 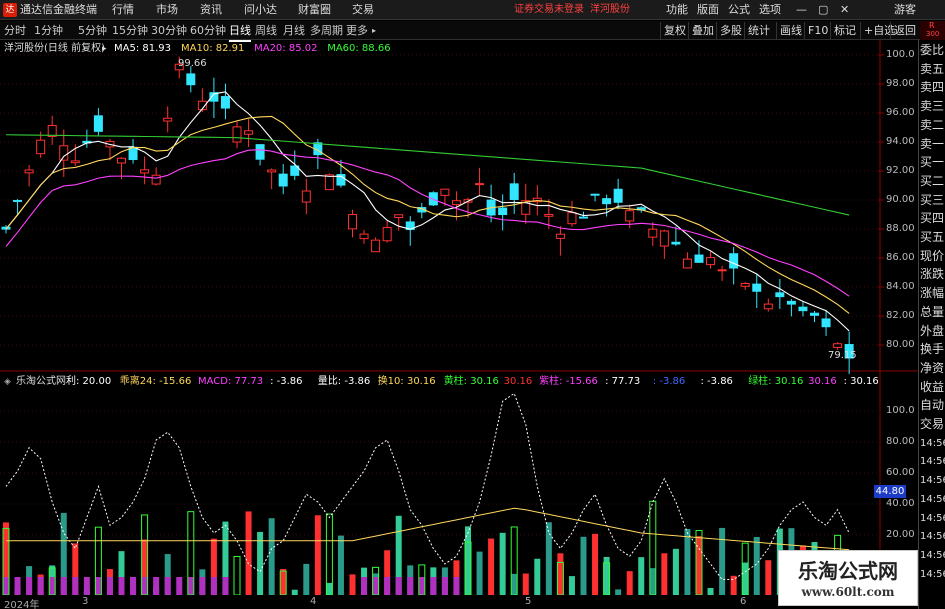 What do you see at coordinates (708, 10) in the screenshot?
I see `menu-item-layout: 版面` at bounding box center [708, 10].